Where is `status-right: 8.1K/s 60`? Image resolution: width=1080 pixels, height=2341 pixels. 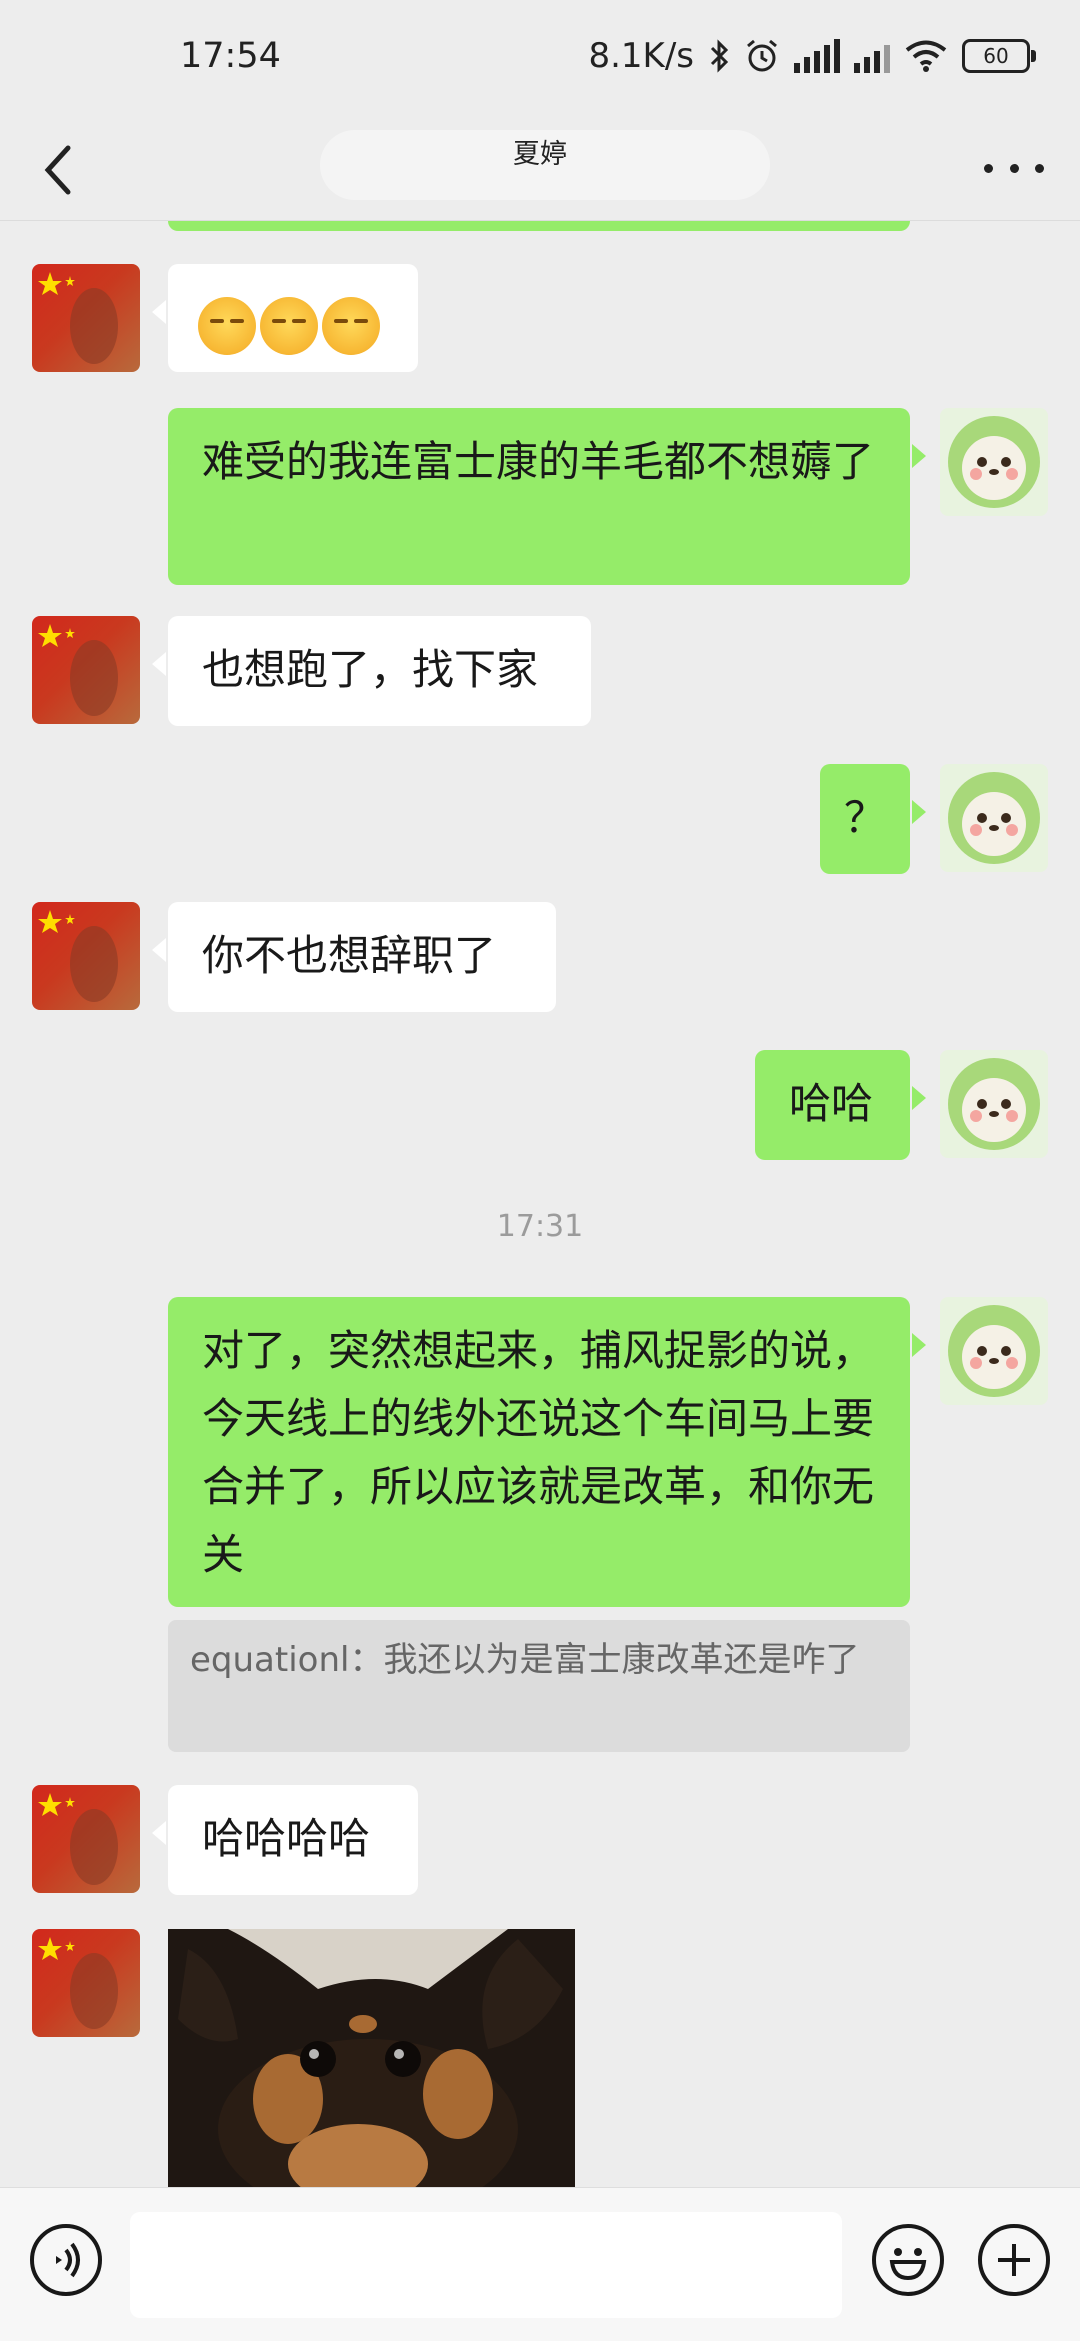
status-right: 8.1K/s 60 is located at coordinates (812, 56).